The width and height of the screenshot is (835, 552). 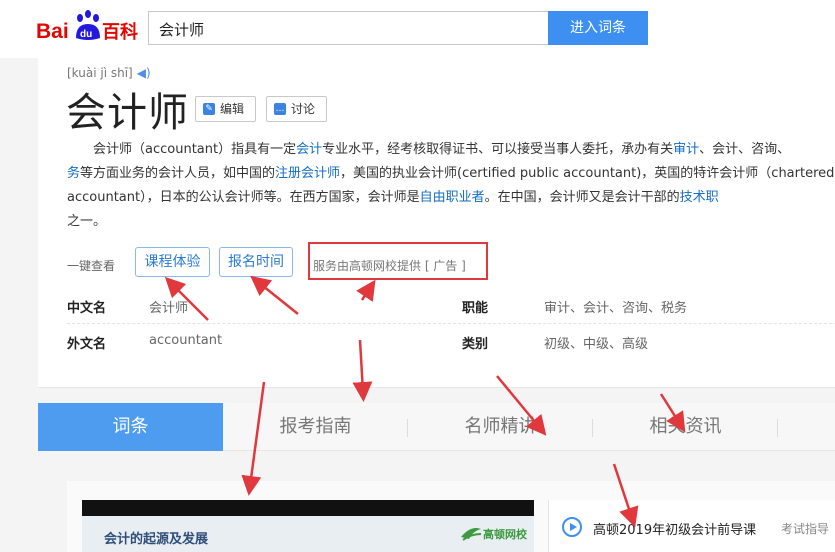 I want to click on summary-text-6: 等方面业务的会计人员，如中国的, so click(x=178, y=173).